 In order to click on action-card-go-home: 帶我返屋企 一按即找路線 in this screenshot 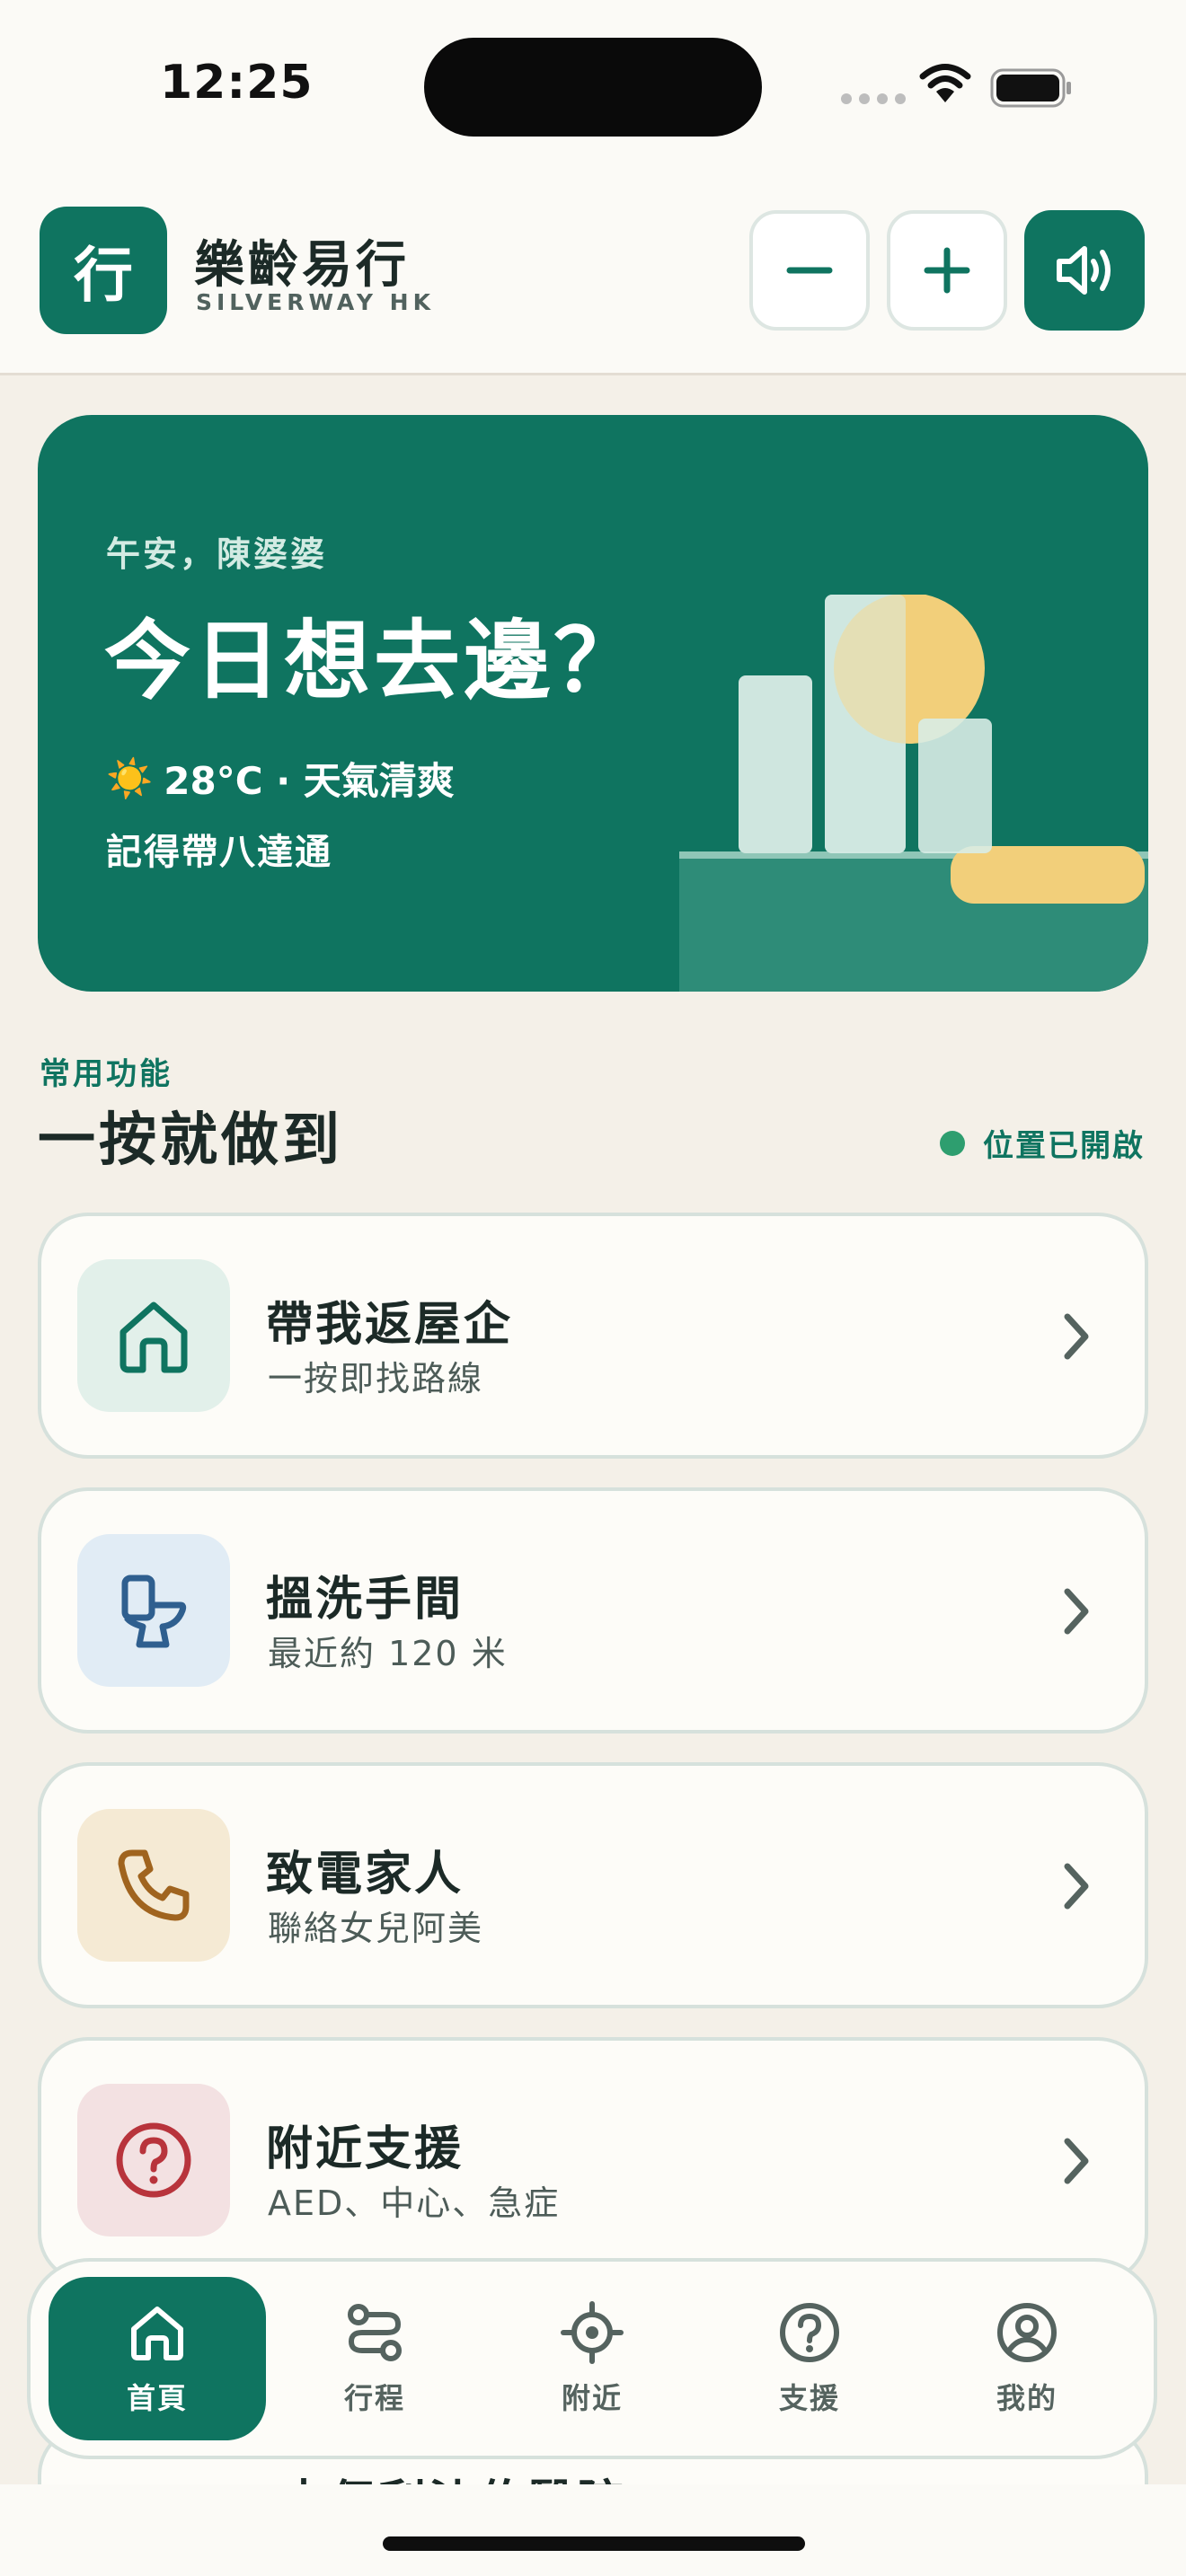, I will do `click(593, 1336)`.